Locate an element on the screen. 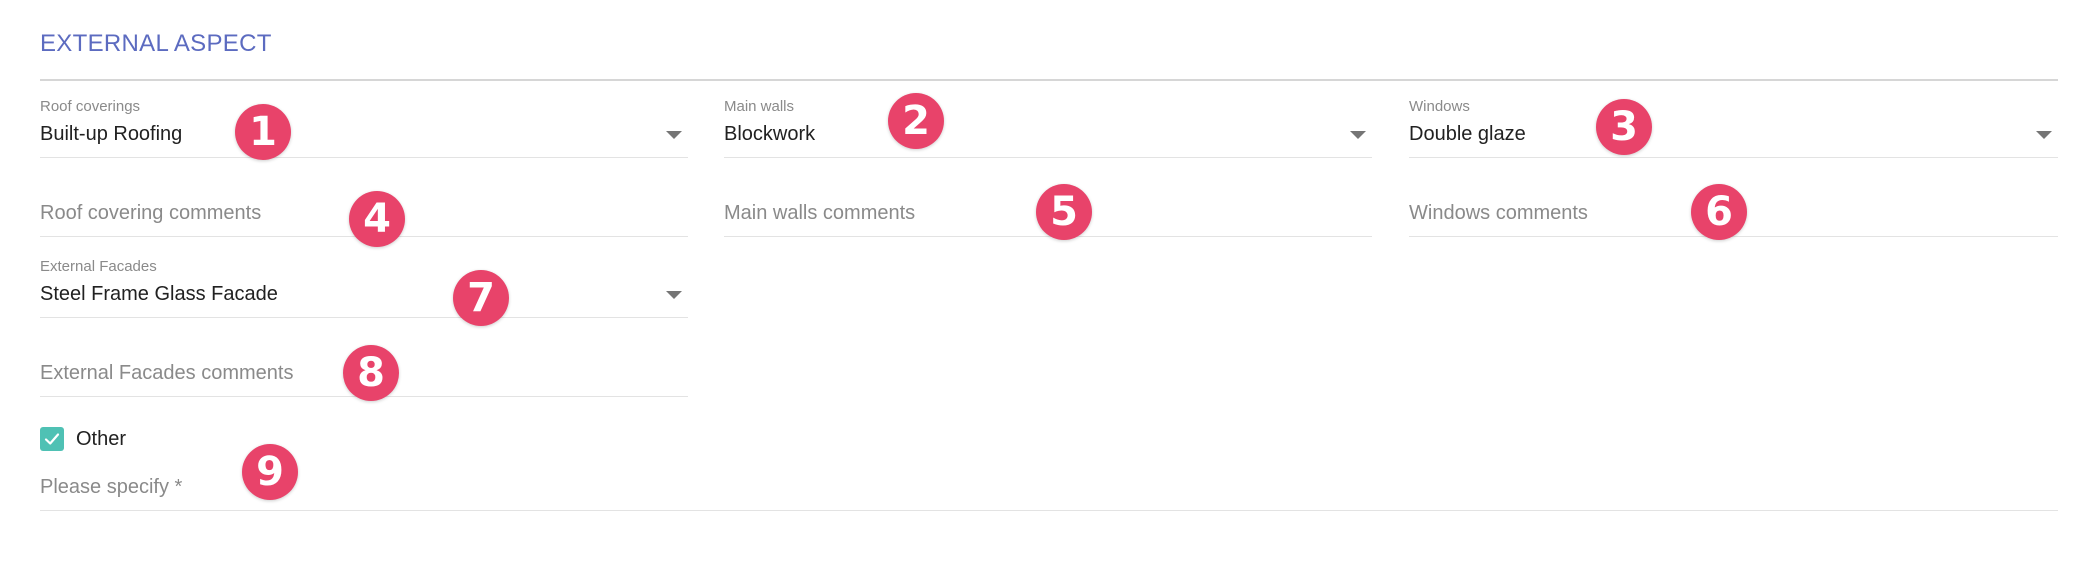 This screenshot has height=566, width=2084. please-specify-placeholder: Please specify * is located at coordinates (111, 487).